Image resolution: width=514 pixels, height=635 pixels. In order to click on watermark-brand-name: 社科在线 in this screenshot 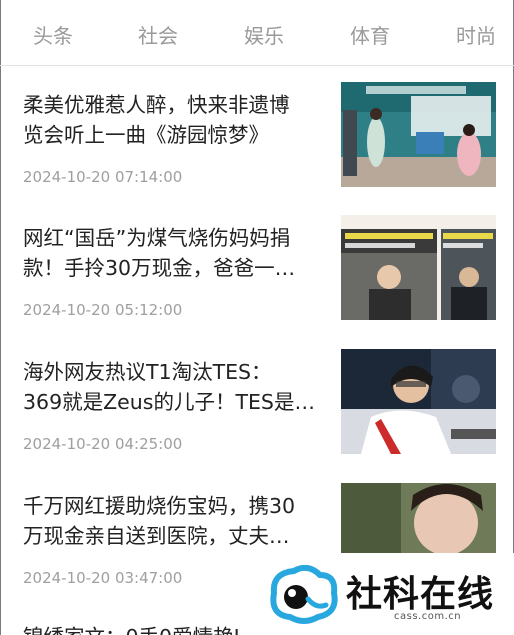, I will do `click(420, 594)`.